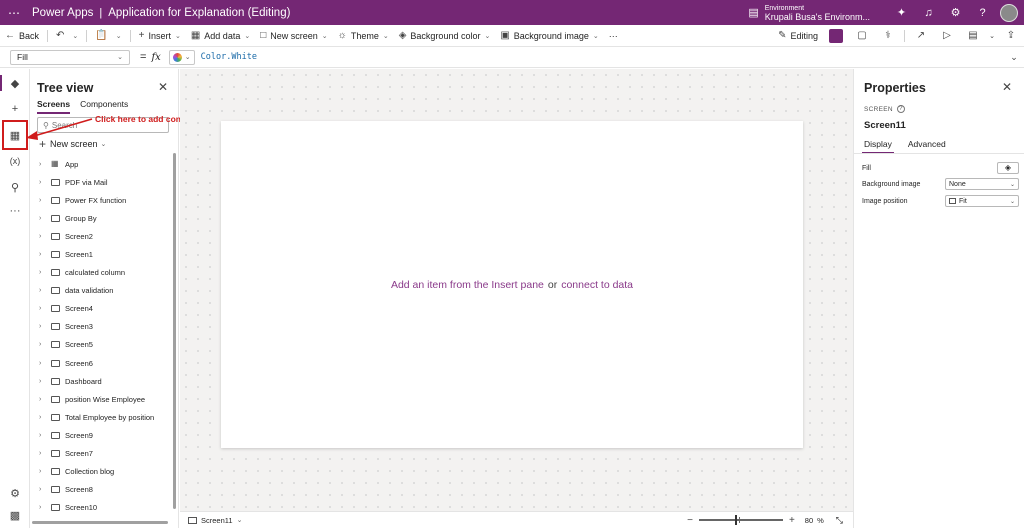  What do you see at coordinates (445, 35) in the screenshot?
I see `background-color-button: ◈ Background color ⌄` at bounding box center [445, 35].